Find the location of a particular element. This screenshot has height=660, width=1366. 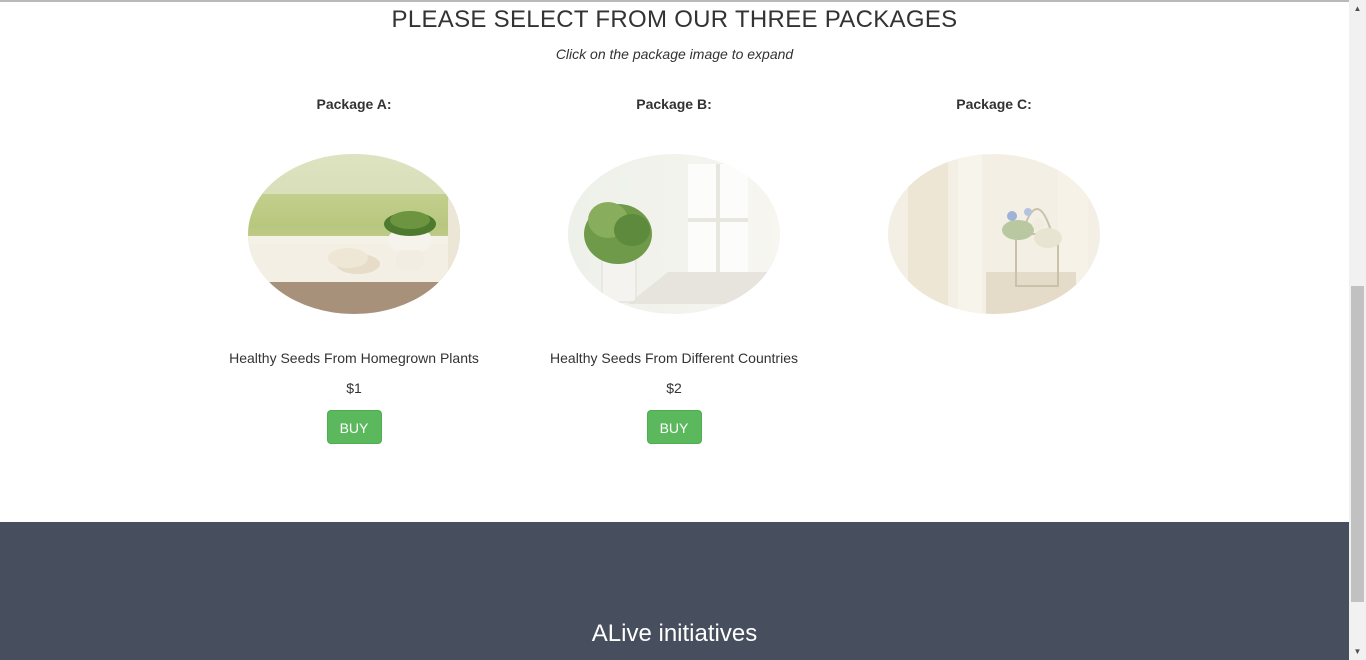

package-a-image is located at coordinates (354, 234).